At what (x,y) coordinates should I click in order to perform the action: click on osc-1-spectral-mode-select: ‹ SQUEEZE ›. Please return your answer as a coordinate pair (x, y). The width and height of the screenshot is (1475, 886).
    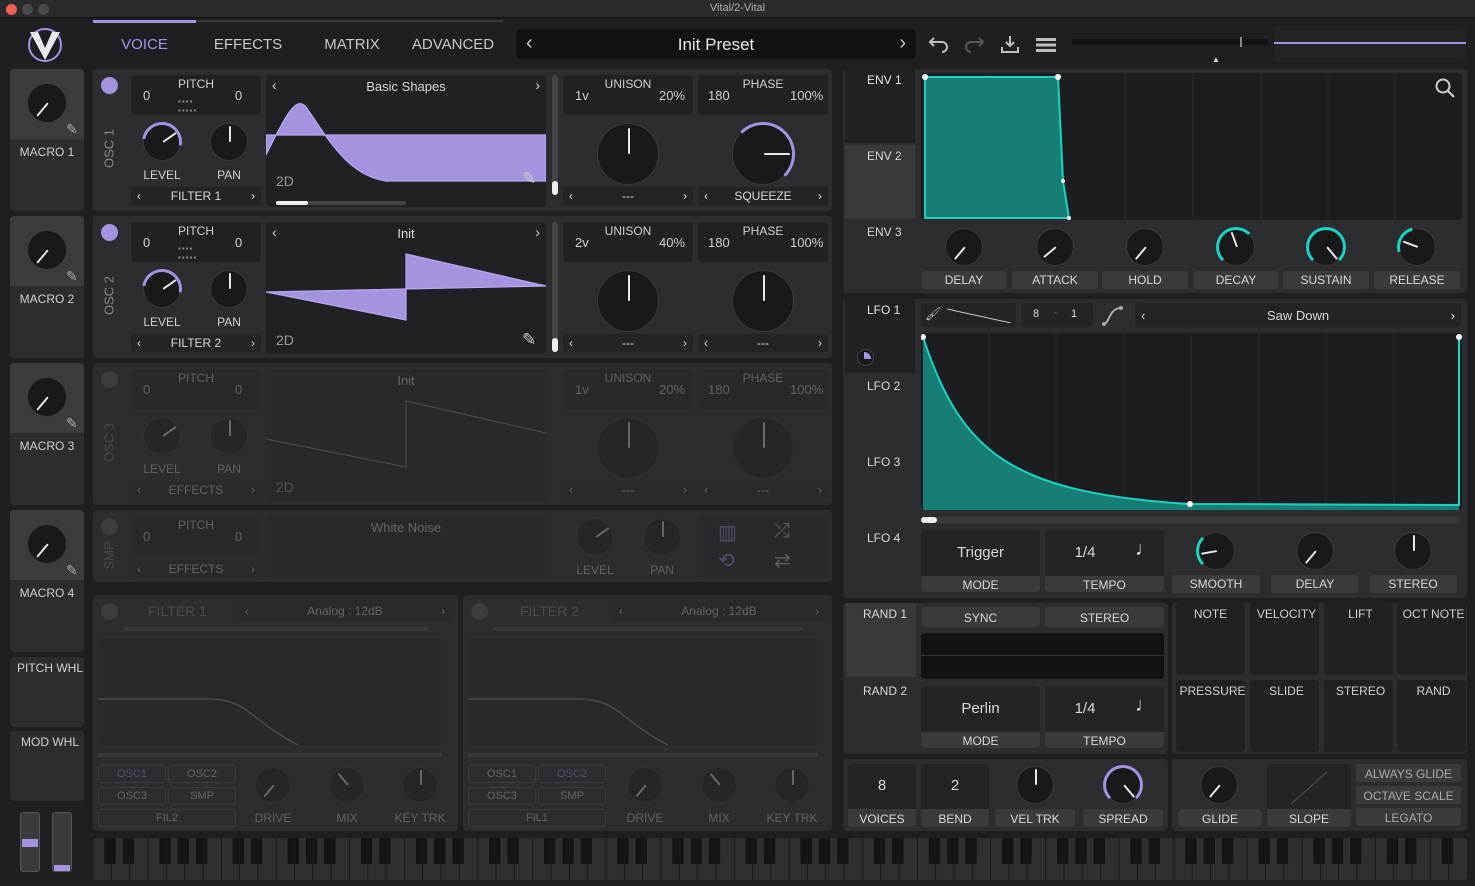
    Looking at the image, I should click on (763, 196).